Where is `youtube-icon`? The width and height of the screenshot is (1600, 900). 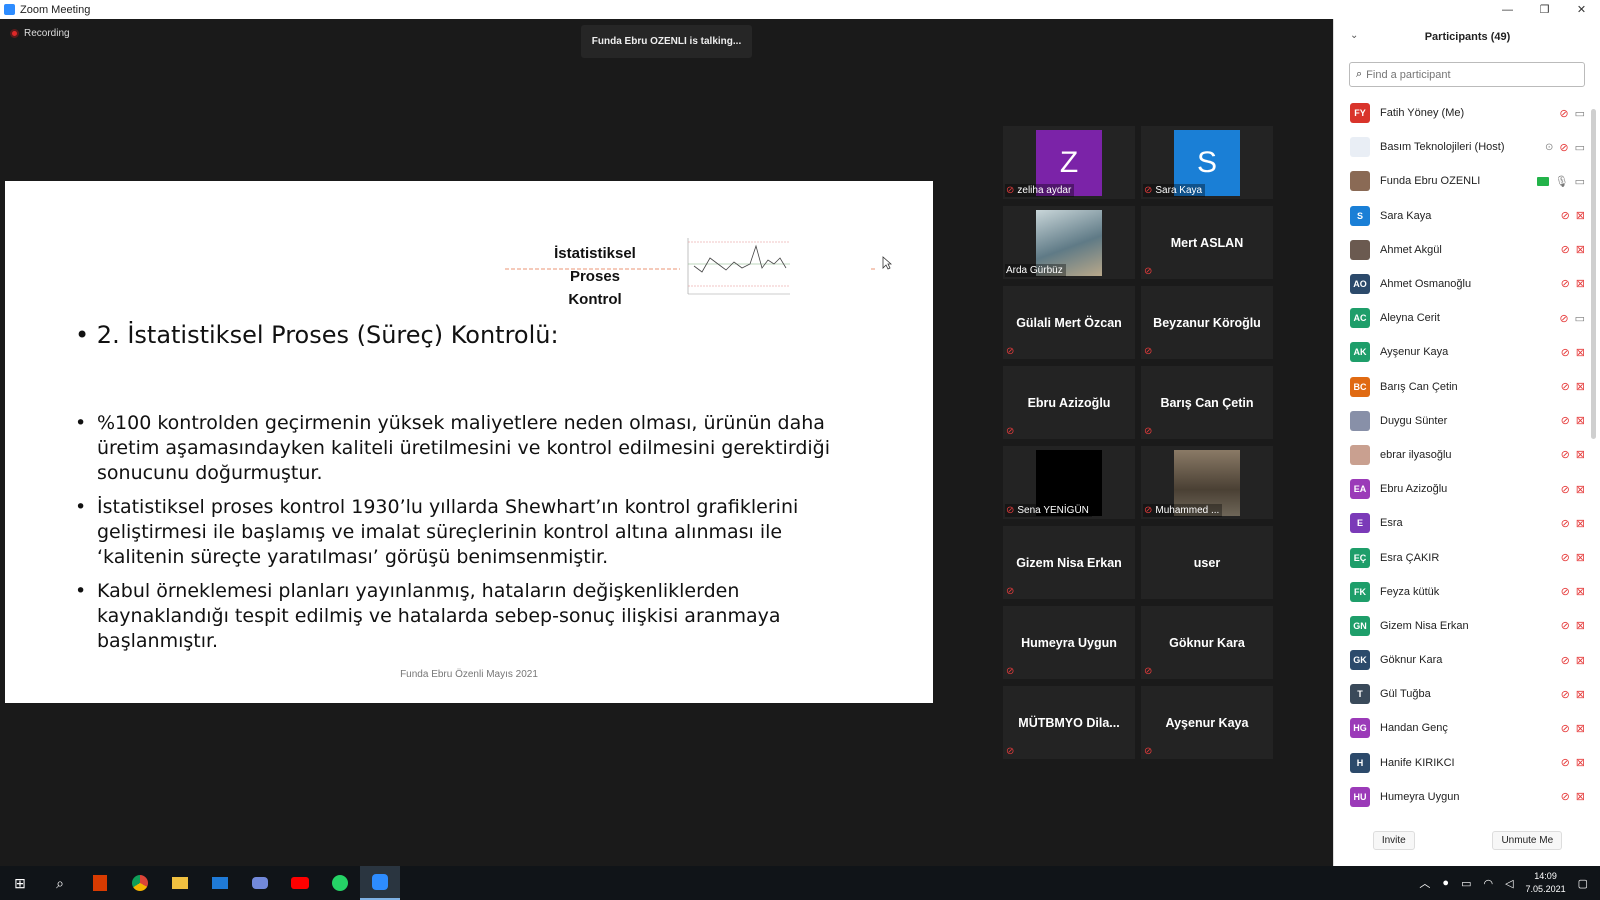
youtube-icon is located at coordinates (300, 883).